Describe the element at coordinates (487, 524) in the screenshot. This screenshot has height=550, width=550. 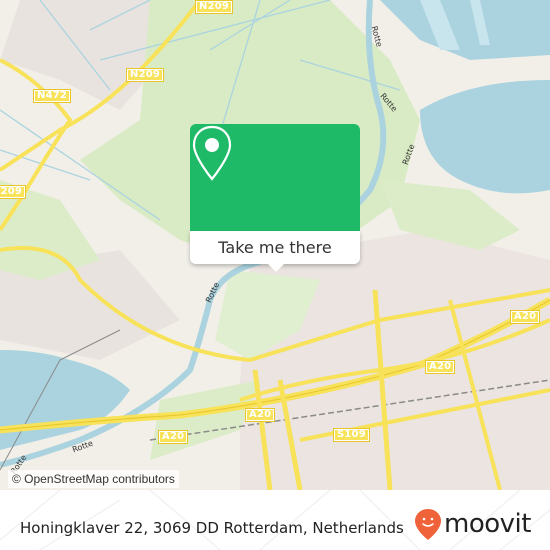
I see `moovit-wordmark: moovit` at that location.